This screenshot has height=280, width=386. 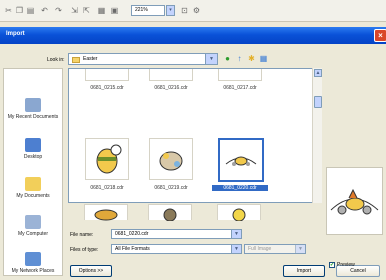 I want to click on look-in-value: Easter, so click(x=90, y=59).